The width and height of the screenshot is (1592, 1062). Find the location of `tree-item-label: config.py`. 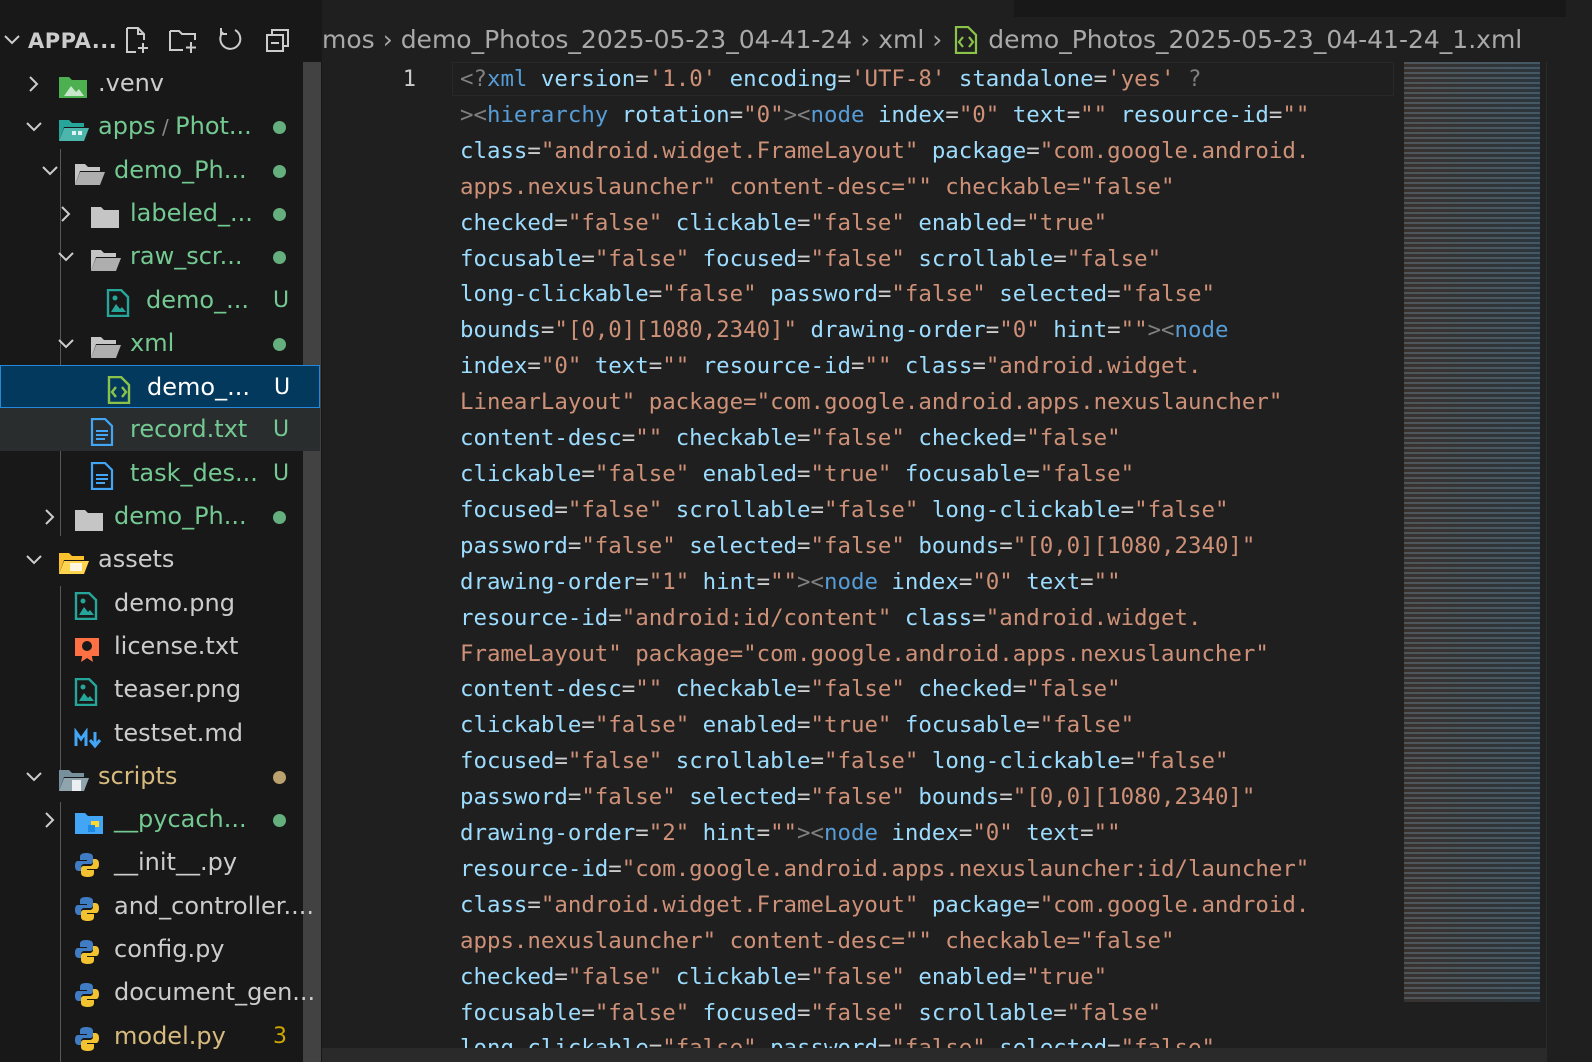

tree-item-label: config.py is located at coordinates (169, 949).